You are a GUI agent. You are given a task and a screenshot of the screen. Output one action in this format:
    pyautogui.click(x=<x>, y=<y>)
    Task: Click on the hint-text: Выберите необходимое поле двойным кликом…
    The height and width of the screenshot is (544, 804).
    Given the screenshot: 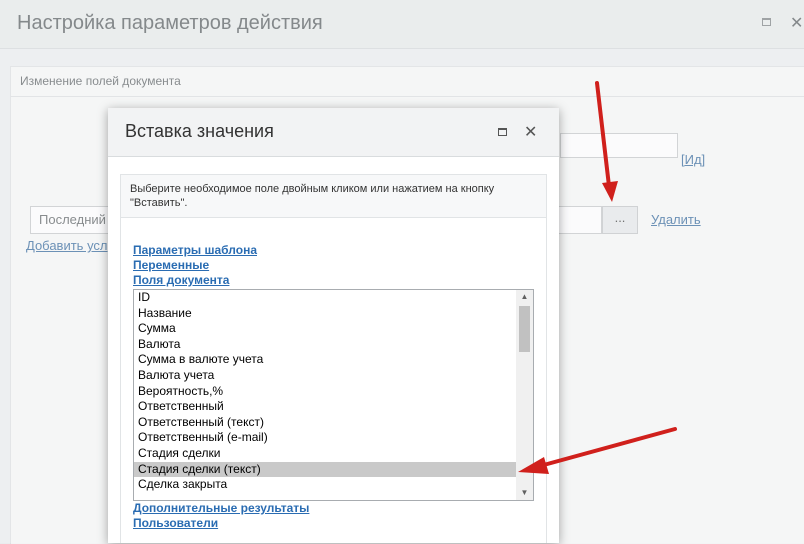 What is the action you would take?
    pyautogui.click(x=312, y=196)
    